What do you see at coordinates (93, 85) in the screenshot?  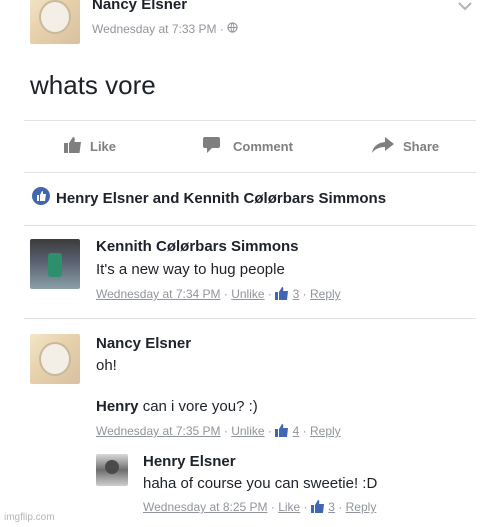 I see `post-text: whats vore` at bounding box center [93, 85].